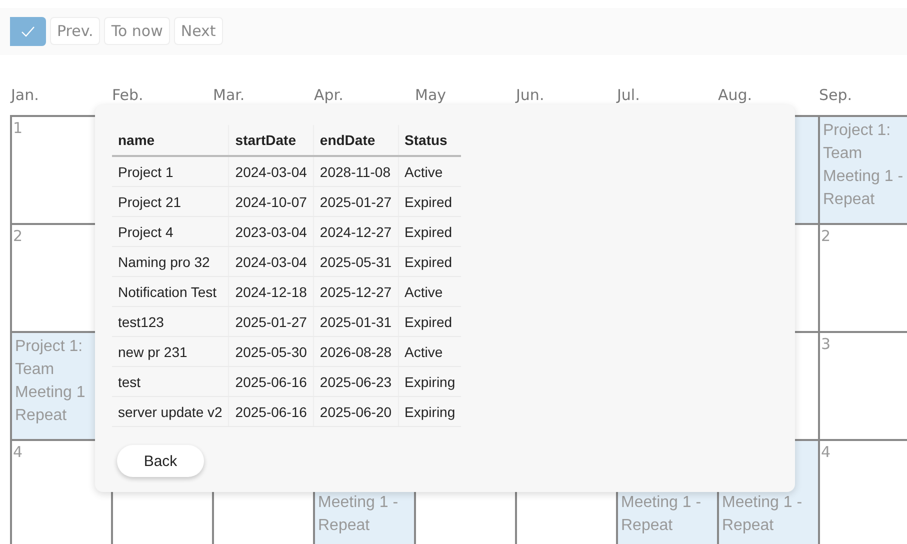 This screenshot has width=907, height=544. Describe the element at coordinates (170, 351) in the screenshot. I see `table-cell: new pr 231` at that location.